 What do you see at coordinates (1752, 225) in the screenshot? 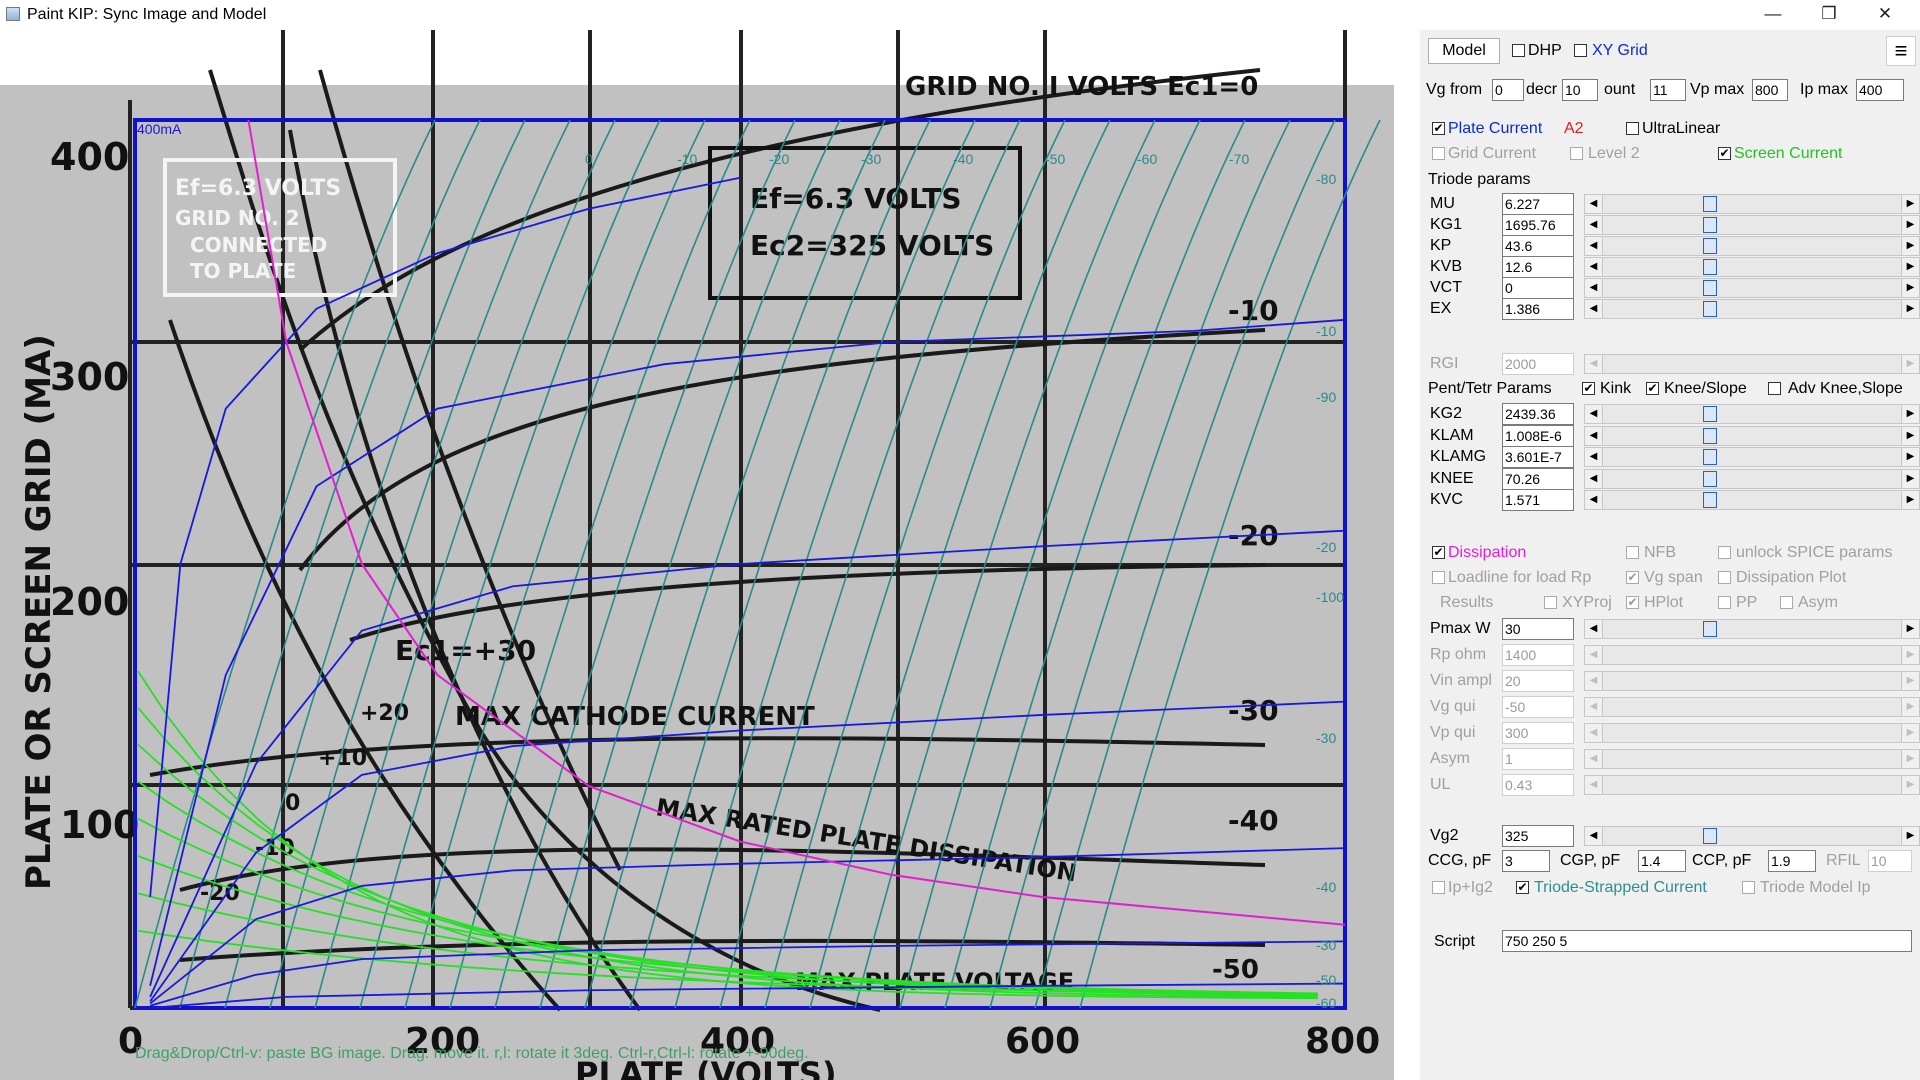
I see `param-kg1-slider: ◀ ▶` at bounding box center [1752, 225].